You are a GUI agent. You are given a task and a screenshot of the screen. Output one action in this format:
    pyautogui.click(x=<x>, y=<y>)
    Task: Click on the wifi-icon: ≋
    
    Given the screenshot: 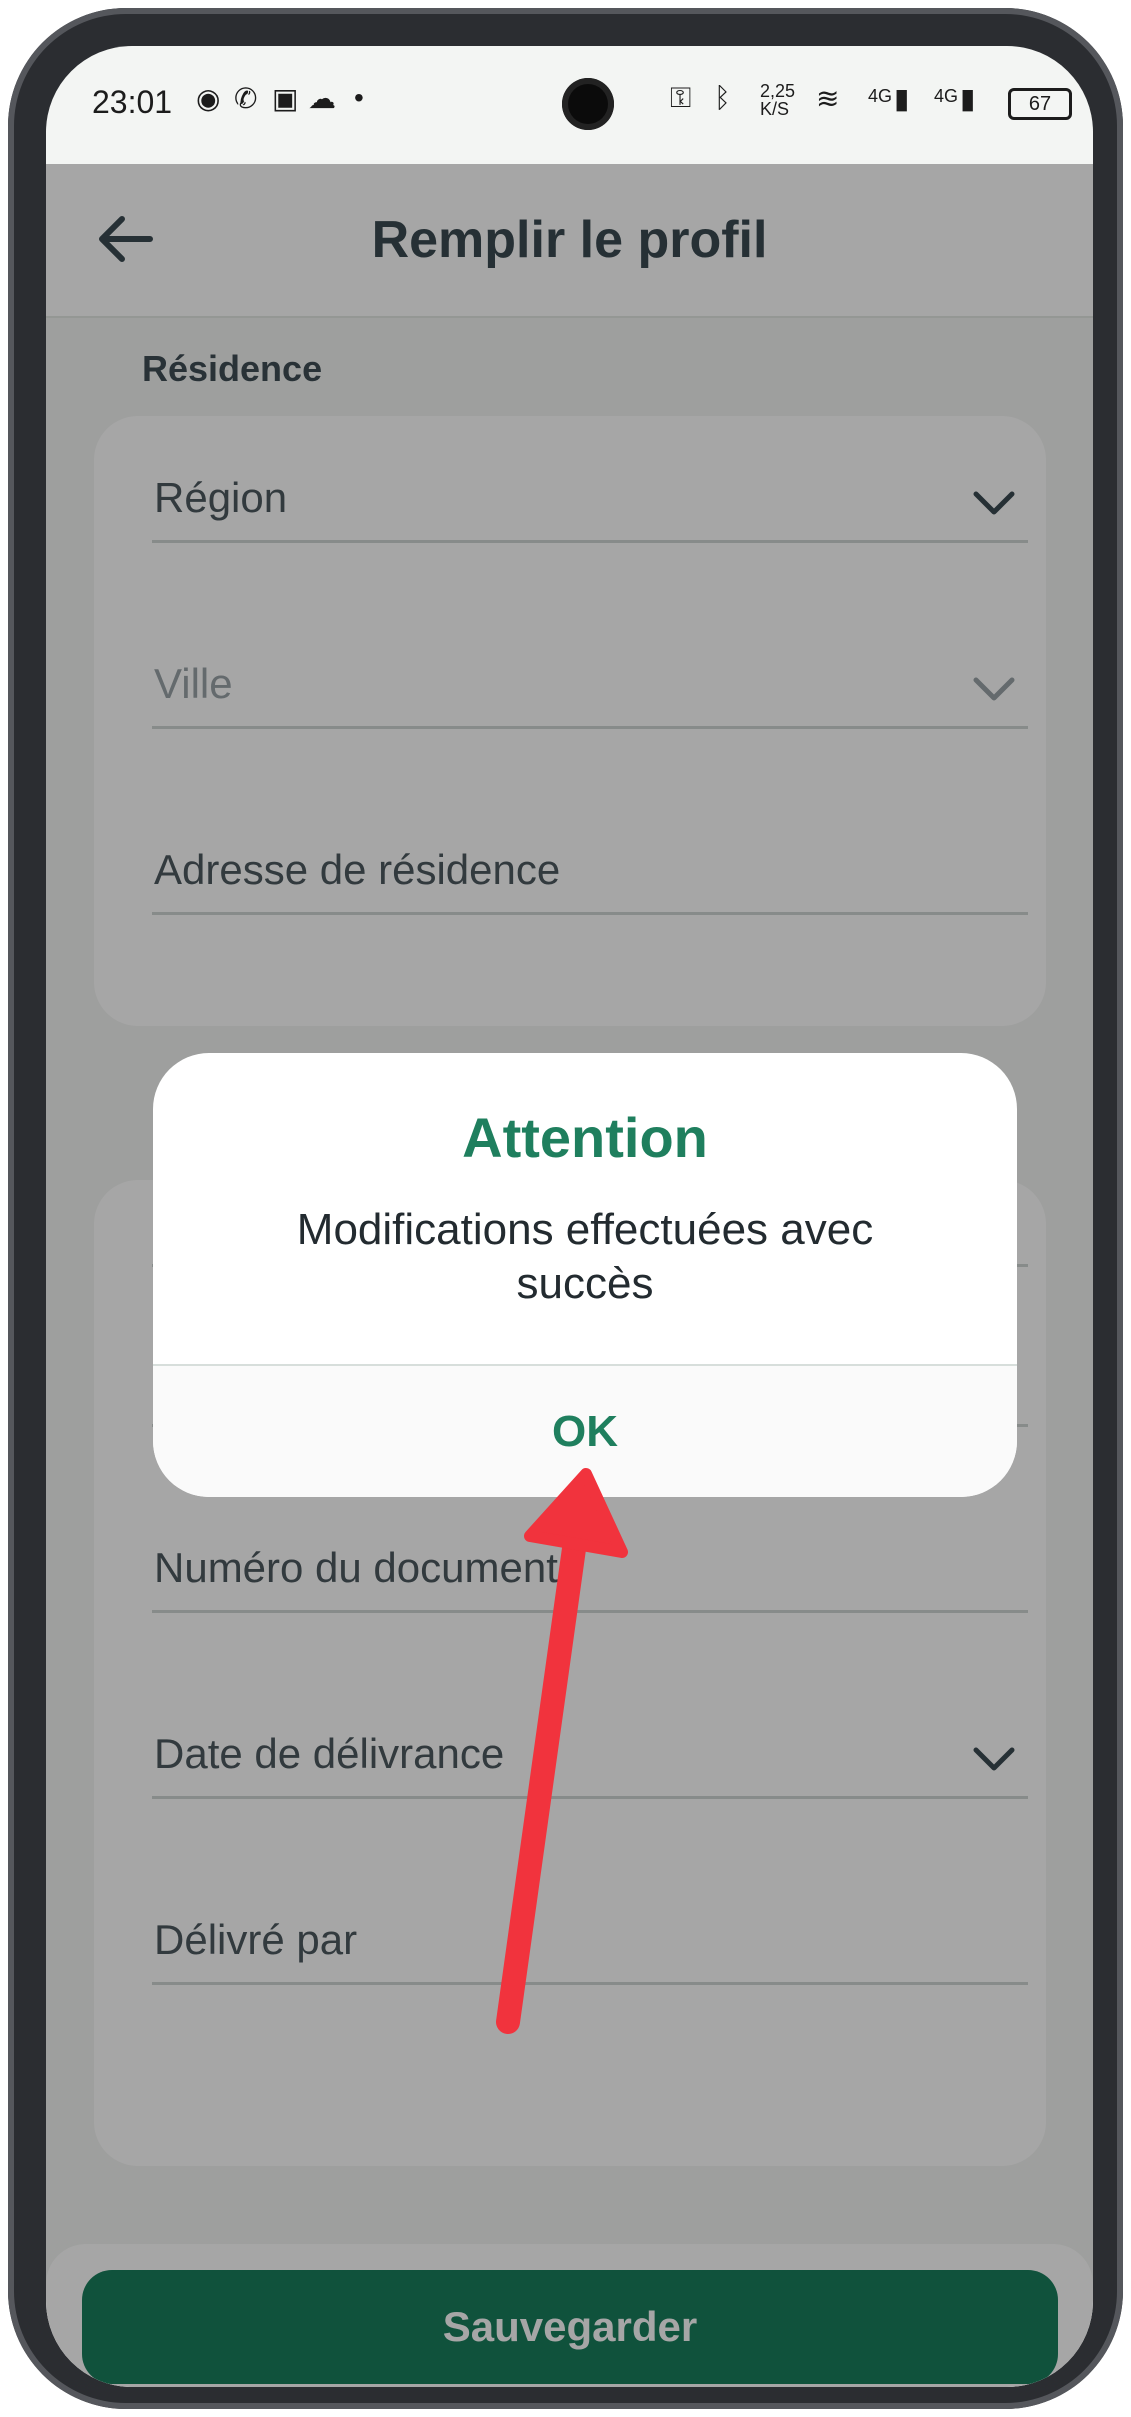 What is the action you would take?
    pyautogui.click(x=828, y=98)
    